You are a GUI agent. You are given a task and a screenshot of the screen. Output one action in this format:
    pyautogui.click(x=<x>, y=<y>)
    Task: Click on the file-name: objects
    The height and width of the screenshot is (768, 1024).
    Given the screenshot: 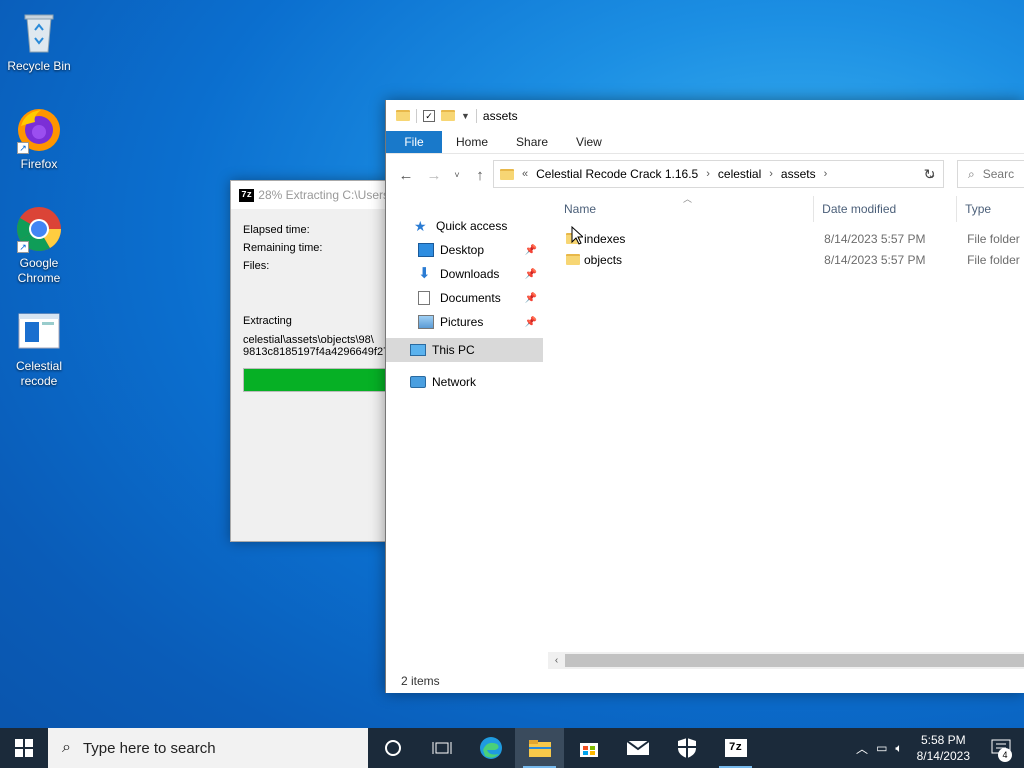 What is the action you would take?
    pyautogui.click(x=603, y=259)
    